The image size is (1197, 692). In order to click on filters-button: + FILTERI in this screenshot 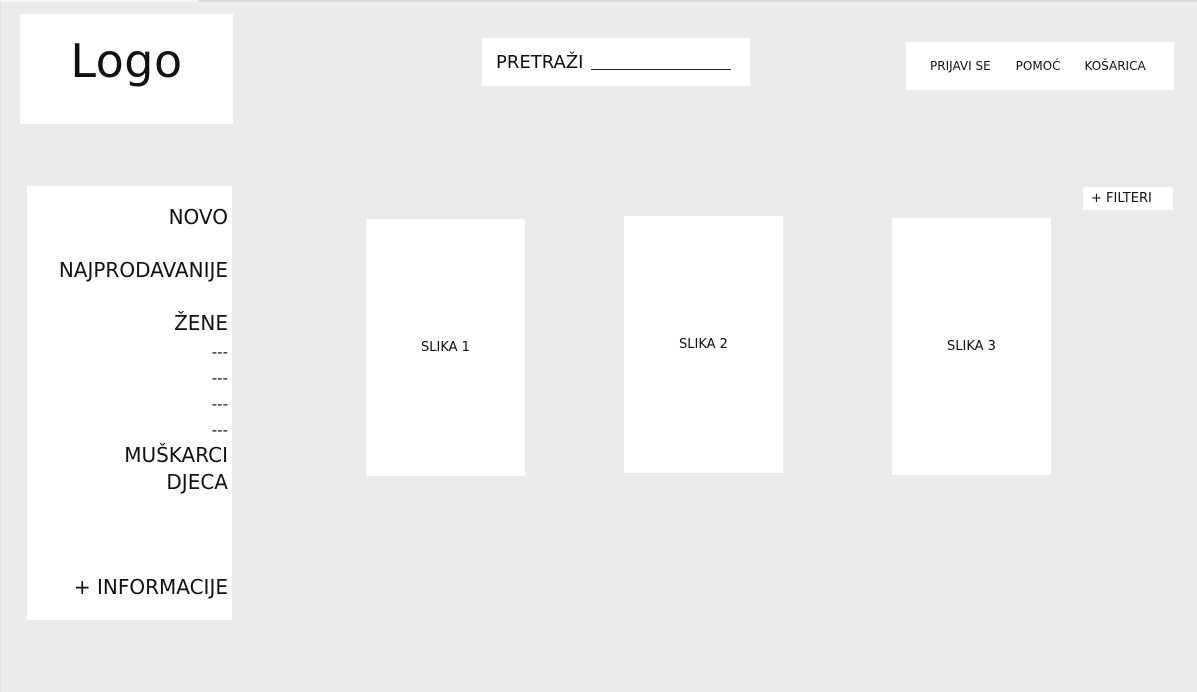, I will do `click(1128, 198)`.